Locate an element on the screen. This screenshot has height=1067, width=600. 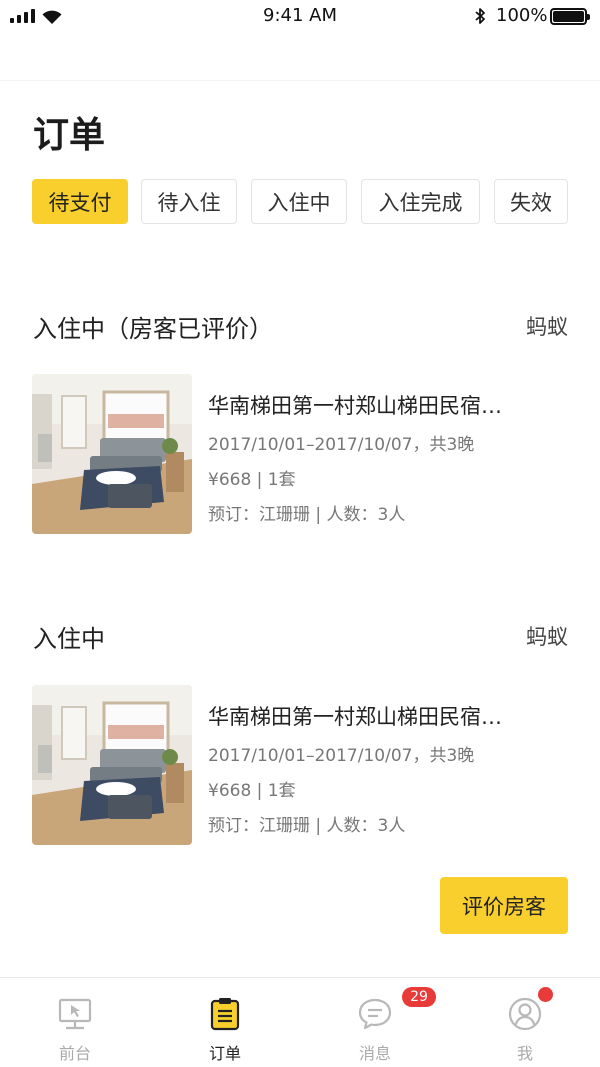
tab-pending-checkin: 待入住 is located at coordinates (189, 201).